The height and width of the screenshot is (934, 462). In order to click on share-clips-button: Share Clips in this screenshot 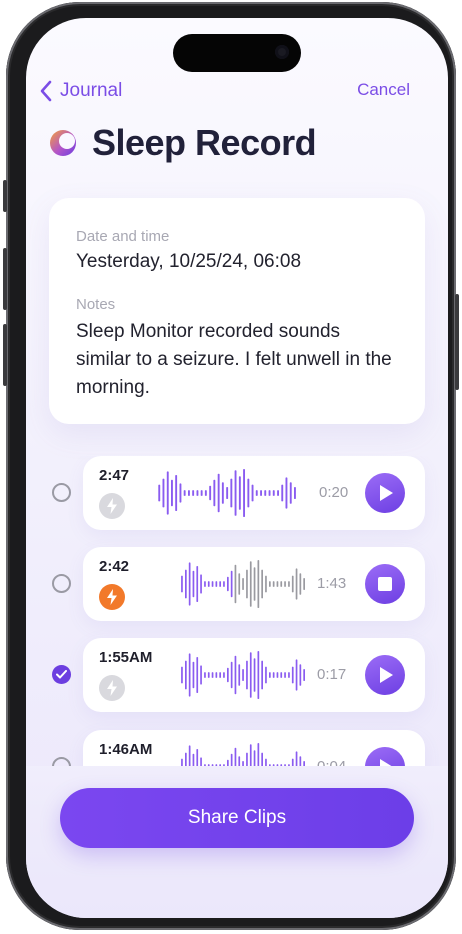, I will do `click(237, 818)`.